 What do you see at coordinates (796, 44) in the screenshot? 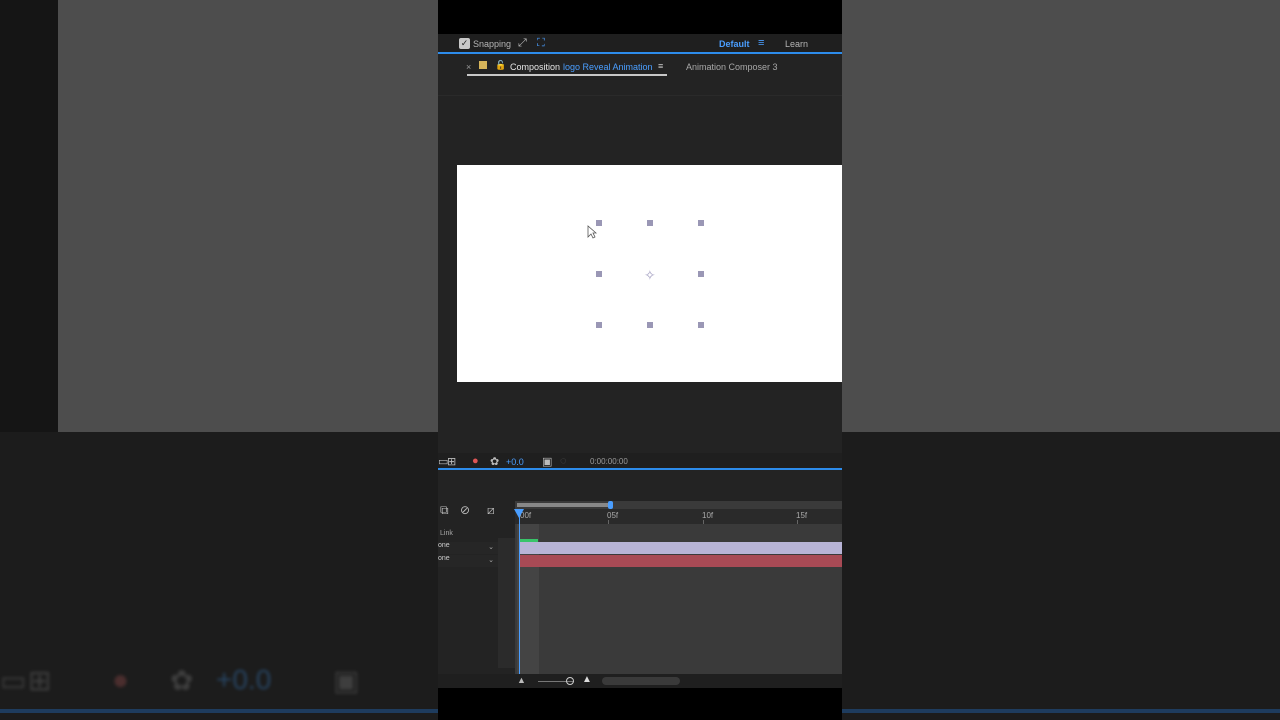
I see `workspace-learn: Learn` at bounding box center [796, 44].